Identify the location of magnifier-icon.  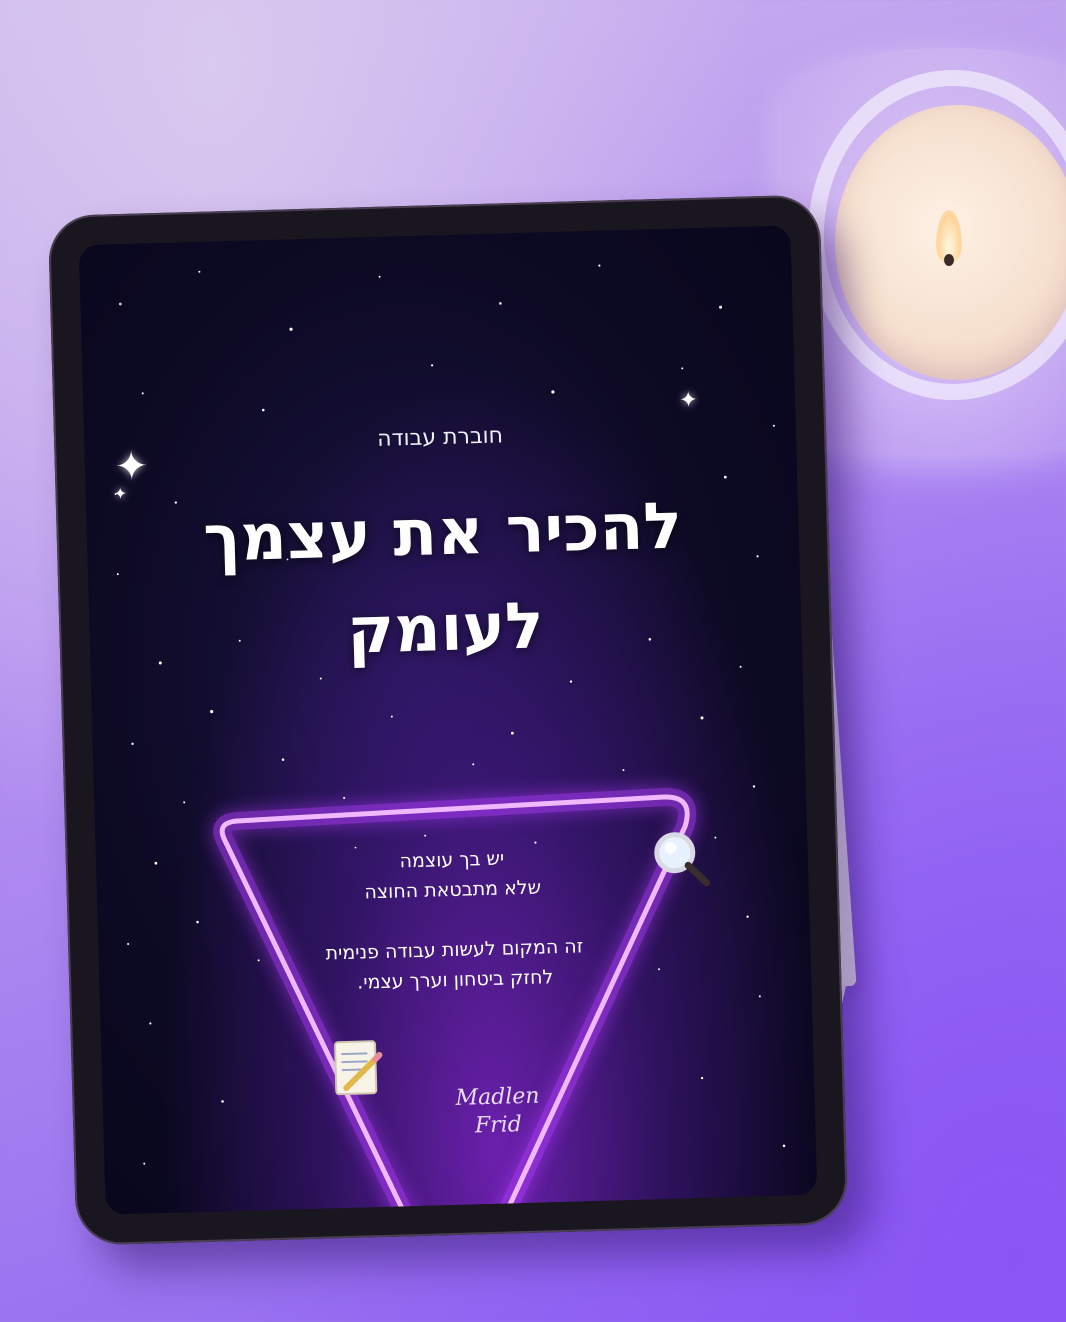
(681, 859).